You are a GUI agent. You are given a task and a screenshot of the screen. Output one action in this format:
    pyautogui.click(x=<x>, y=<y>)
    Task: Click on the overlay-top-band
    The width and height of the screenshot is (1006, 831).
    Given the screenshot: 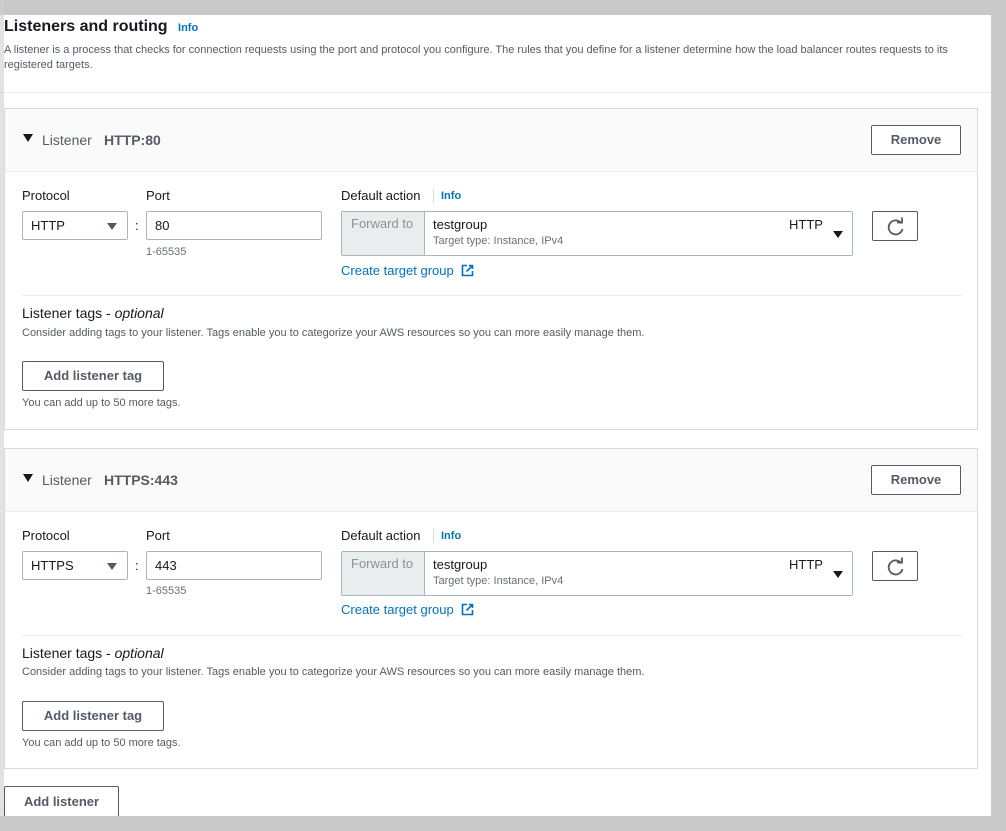 What is the action you would take?
    pyautogui.click(x=503, y=7)
    